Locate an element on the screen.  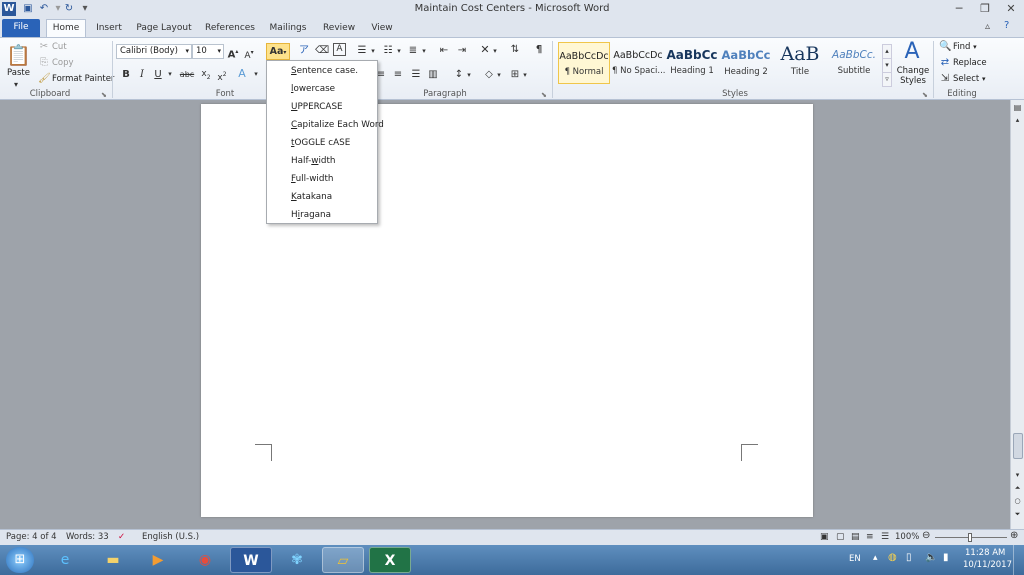
cut-button: Cut is located at coordinates (59, 47).